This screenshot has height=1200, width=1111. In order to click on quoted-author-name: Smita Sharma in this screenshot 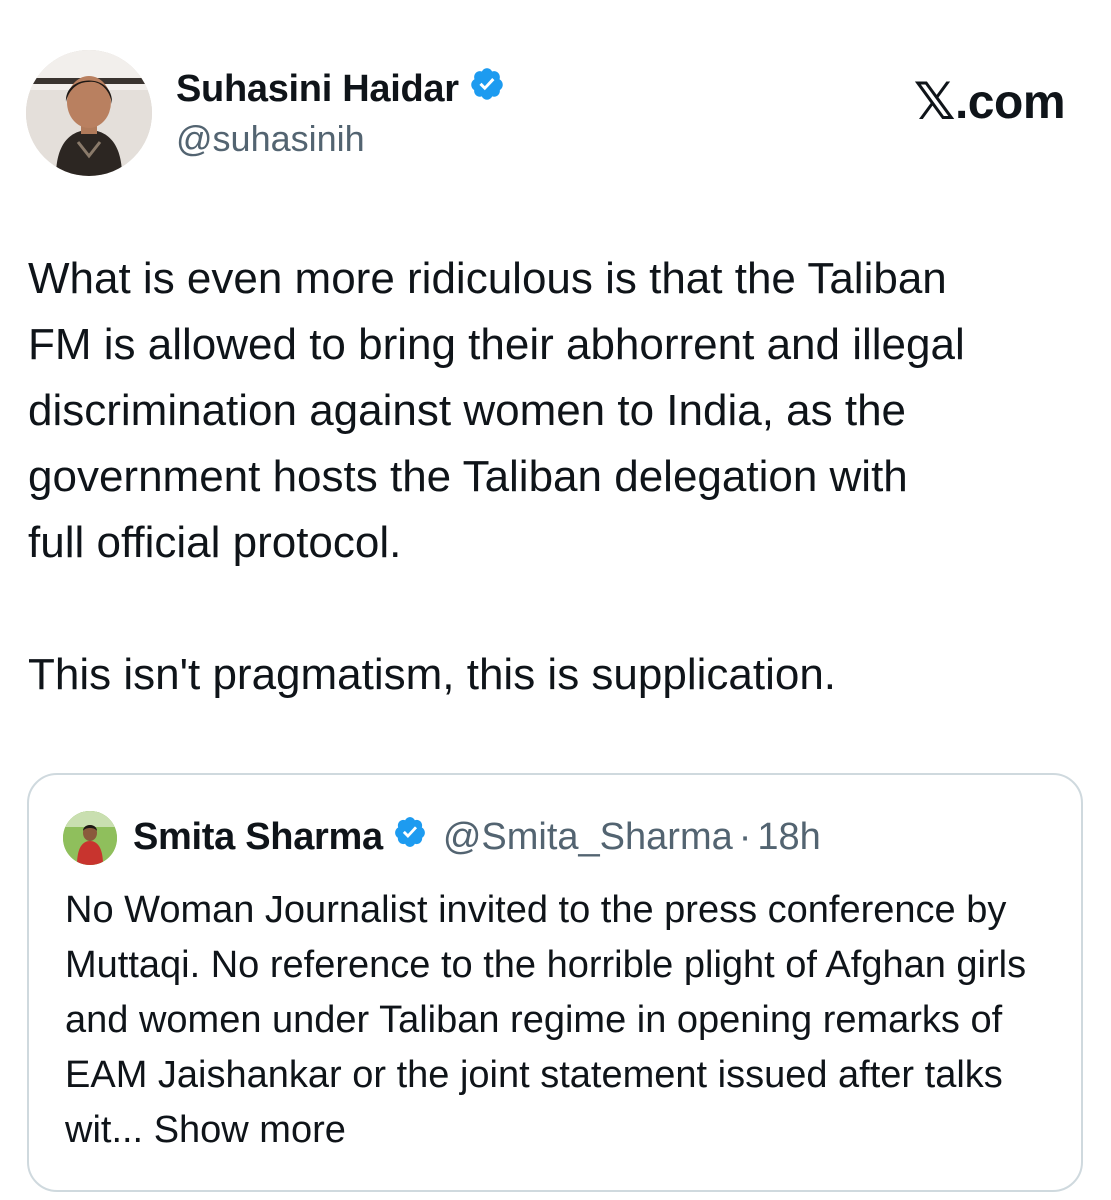, I will do `click(258, 837)`.